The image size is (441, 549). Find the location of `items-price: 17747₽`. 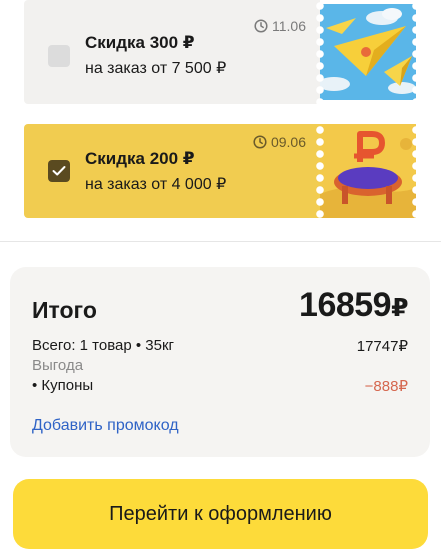

items-price: 17747₽ is located at coordinates (382, 346).